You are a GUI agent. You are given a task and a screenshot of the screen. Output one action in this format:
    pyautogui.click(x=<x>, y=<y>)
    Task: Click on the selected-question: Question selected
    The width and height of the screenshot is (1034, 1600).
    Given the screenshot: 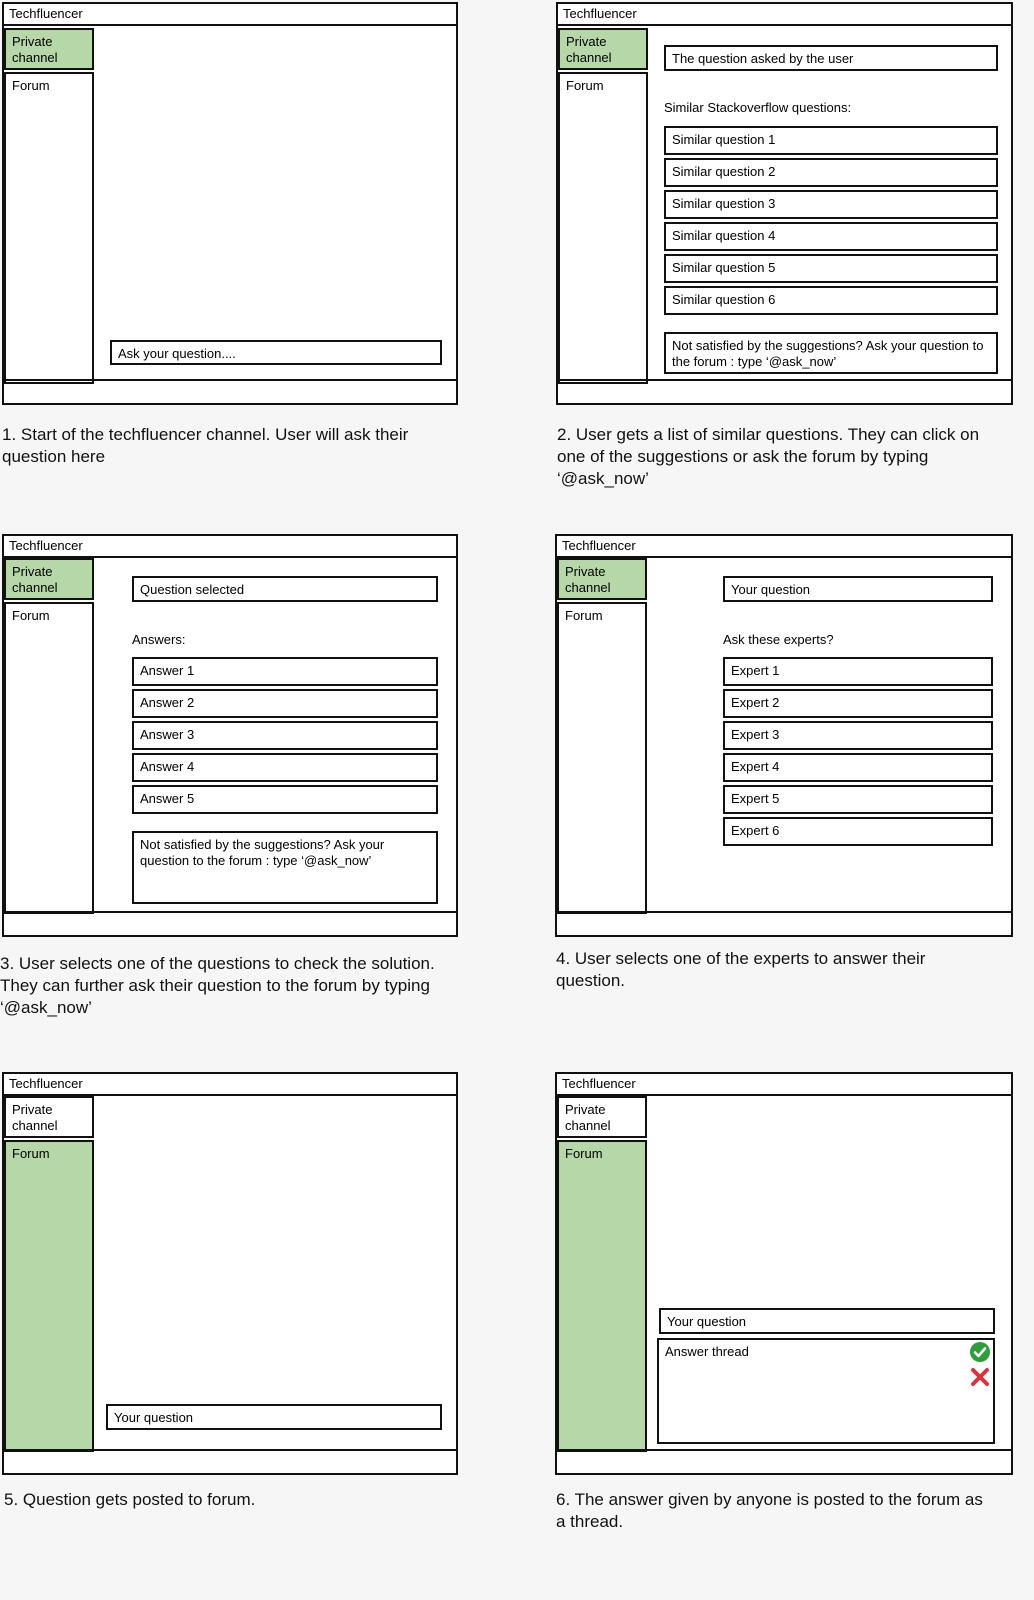 What is the action you would take?
    pyautogui.click(x=285, y=589)
    